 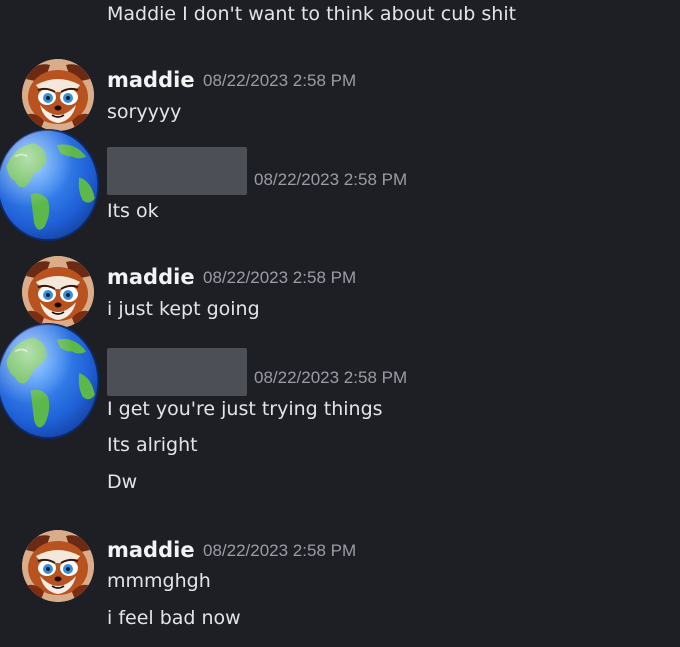 What do you see at coordinates (183, 309) in the screenshot?
I see `message-line: i just kept going` at bounding box center [183, 309].